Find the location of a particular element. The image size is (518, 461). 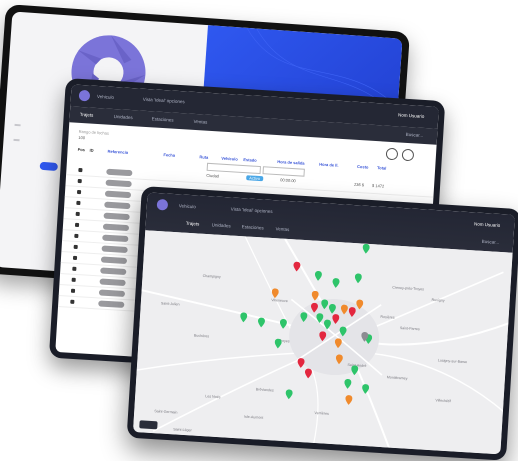

app-name: Vehiculo is located at coordinates (187, 206).